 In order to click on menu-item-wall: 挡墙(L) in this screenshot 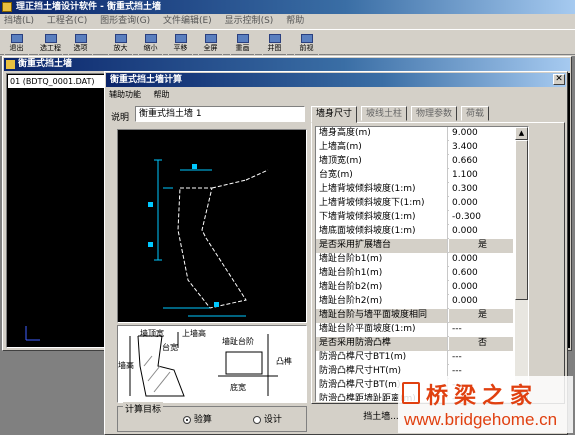, I will do `click(19, 21)`.